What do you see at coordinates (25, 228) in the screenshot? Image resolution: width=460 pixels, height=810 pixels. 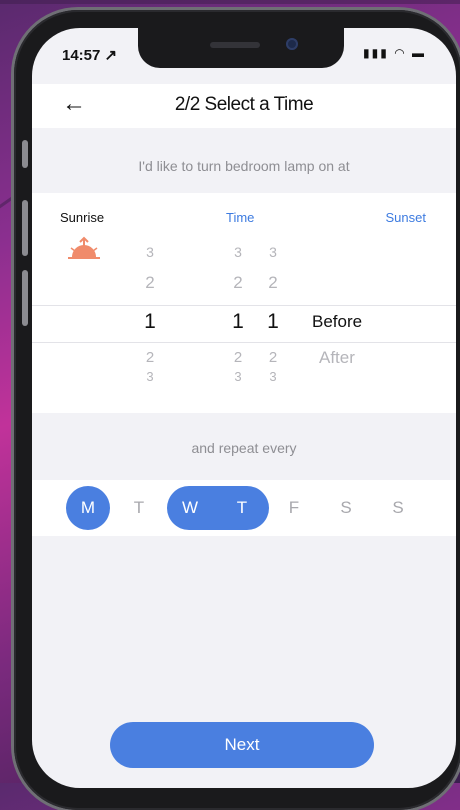 I see `volume-up-button` at bounding box center [25, 228].